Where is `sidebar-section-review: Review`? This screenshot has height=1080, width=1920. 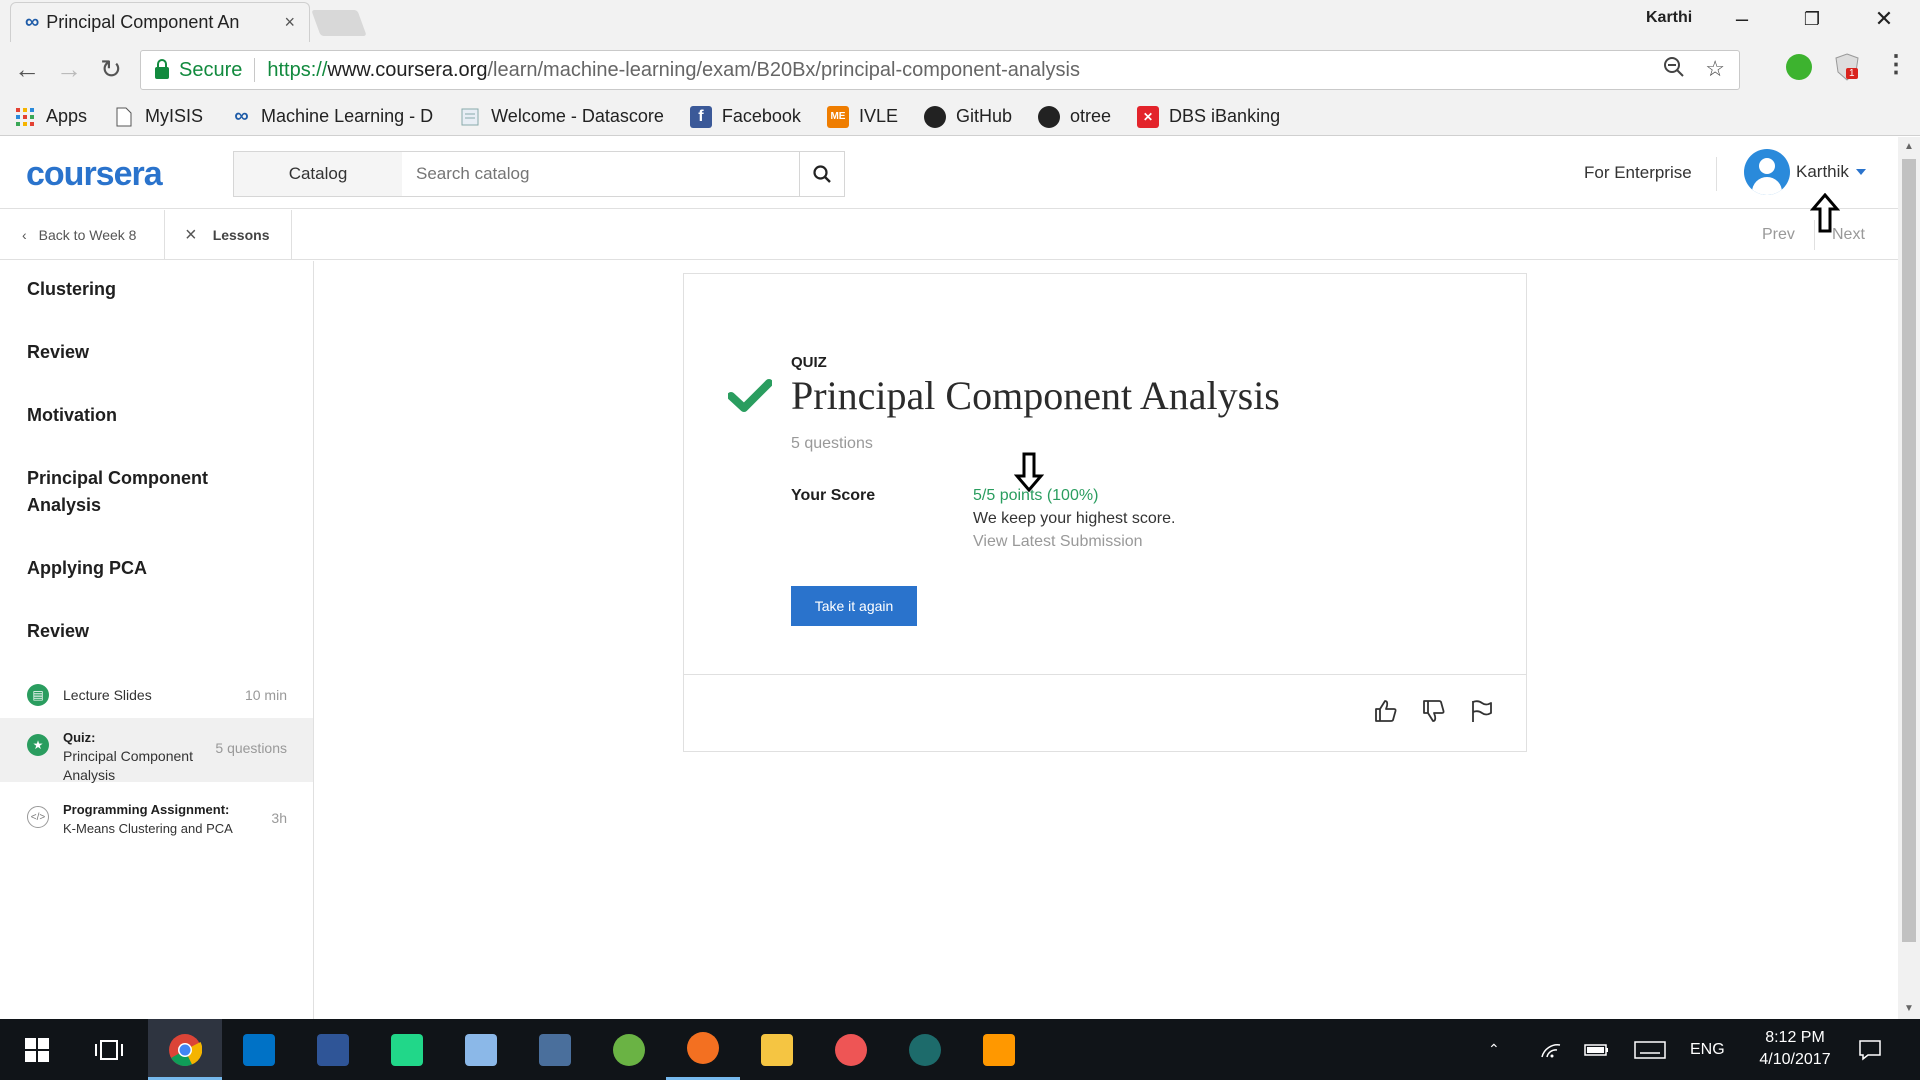 sidebar-section-review: Review is located at coordinates (157, 352).